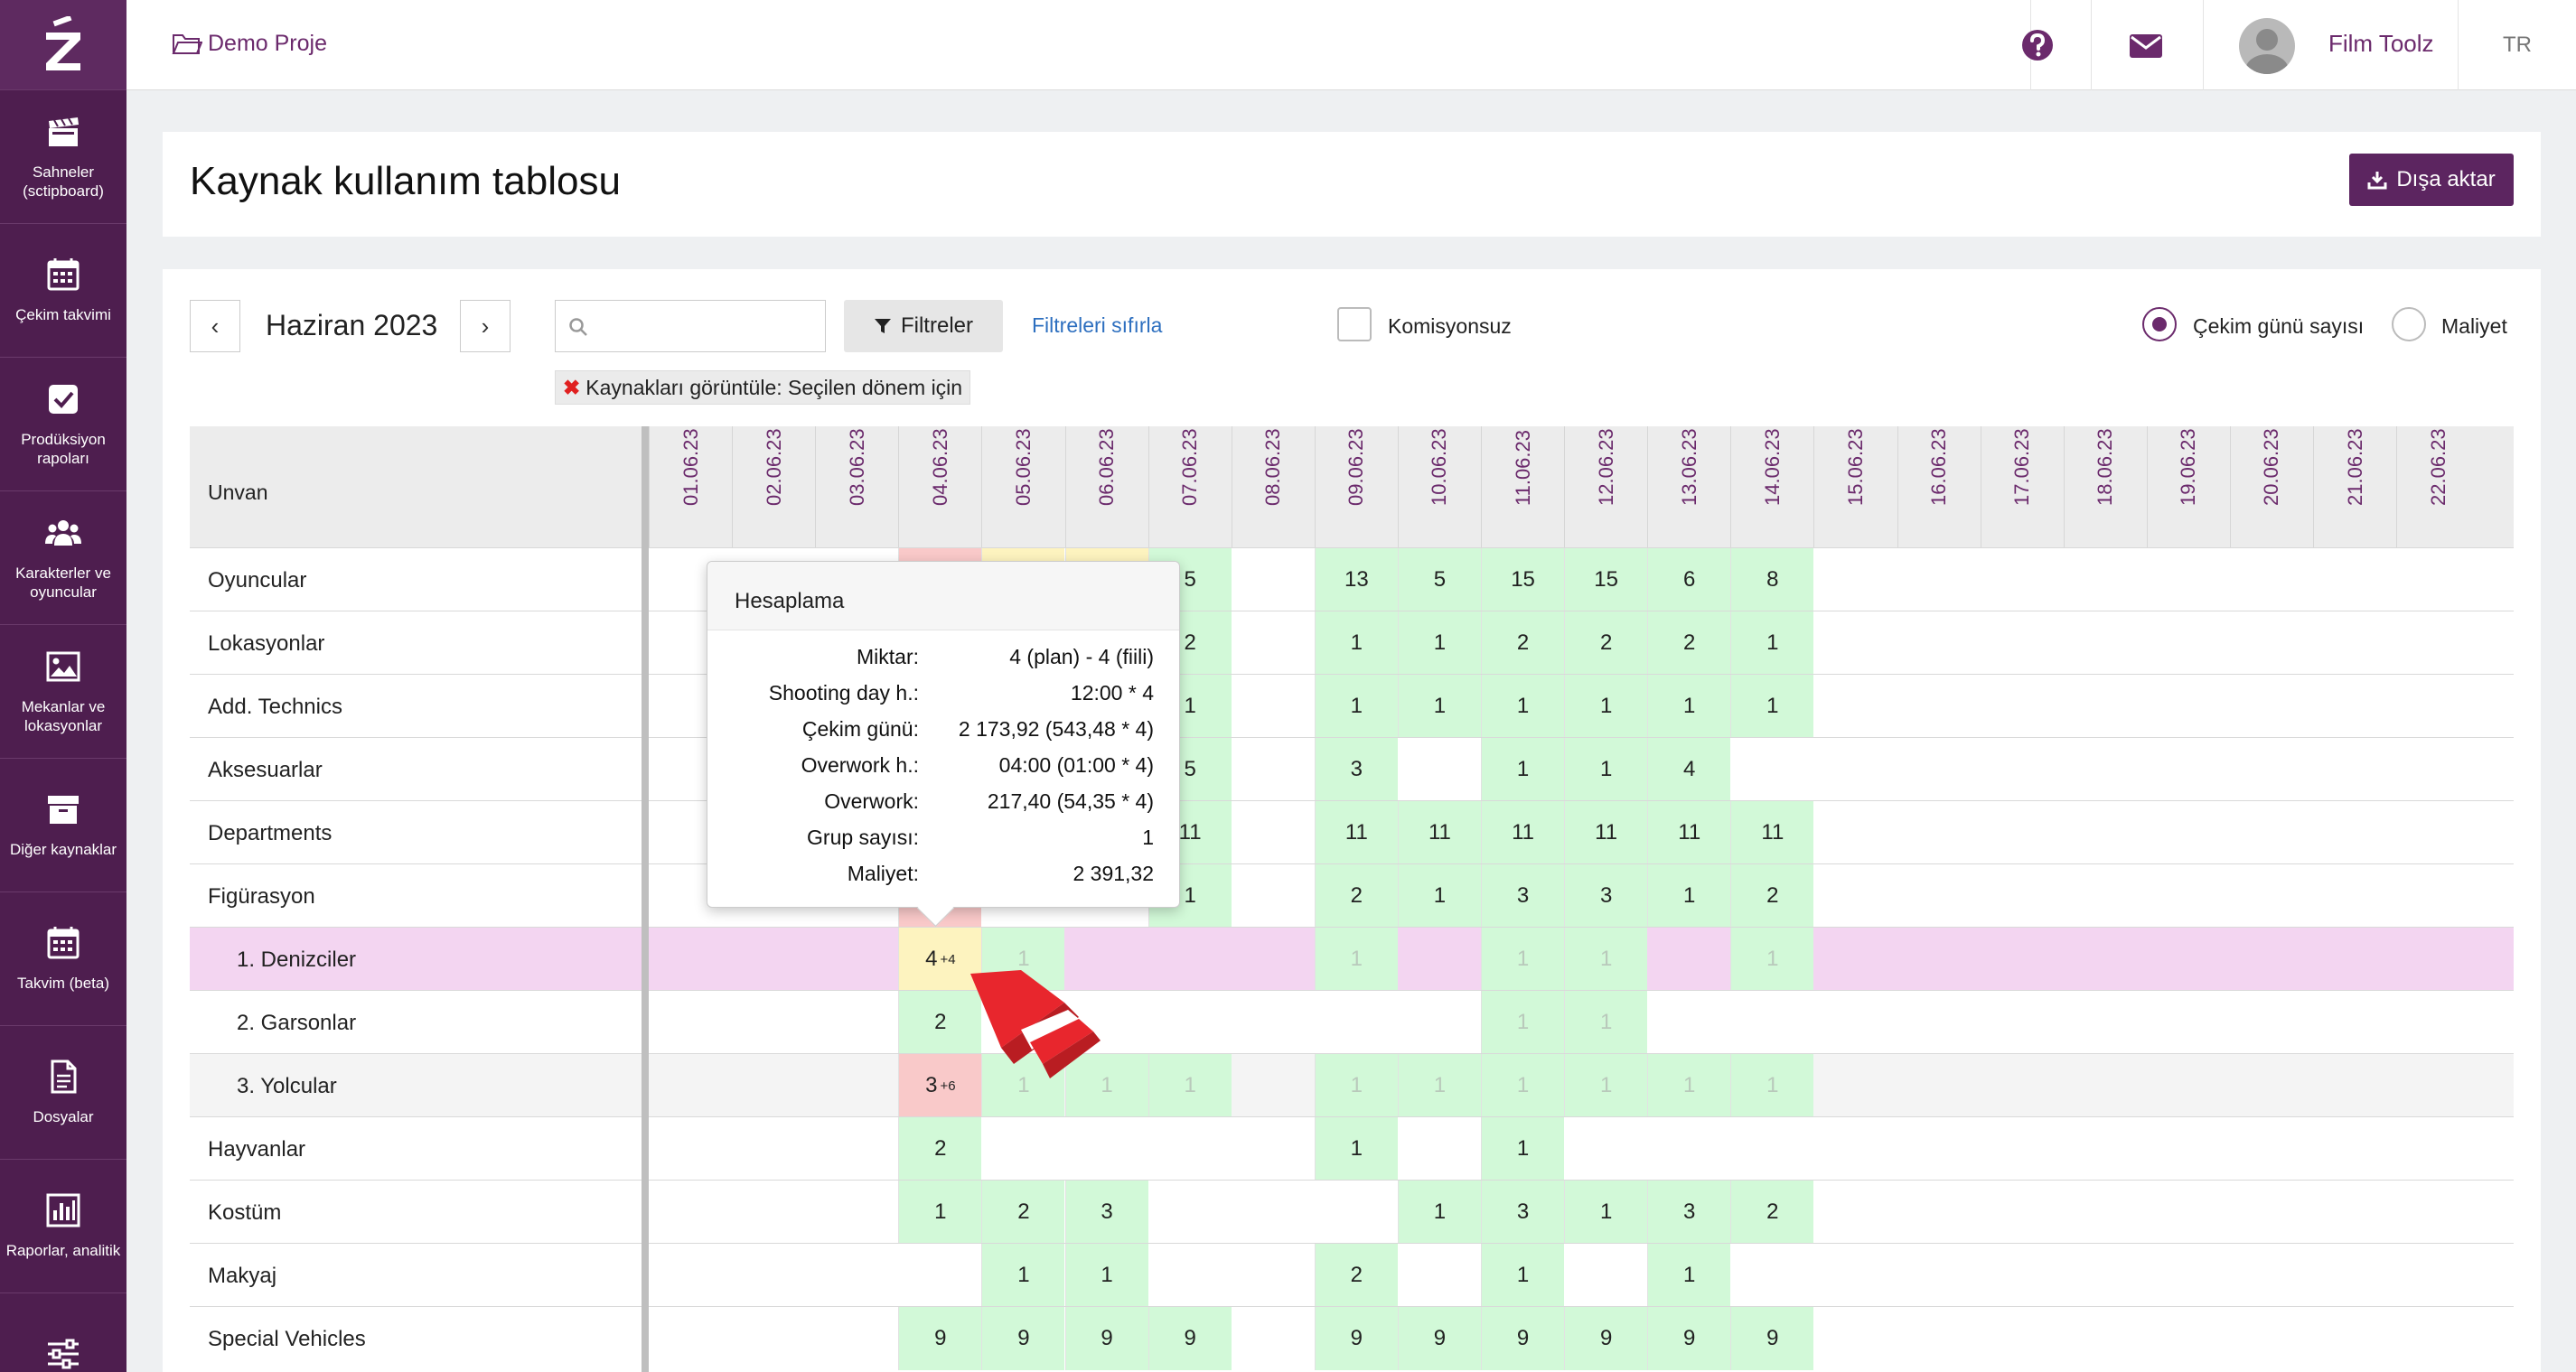  What do you see at coordinates (2431, 180) in the screenshot?
I see `export-button: Dışa aktar` at bounding box center [2431, 180].